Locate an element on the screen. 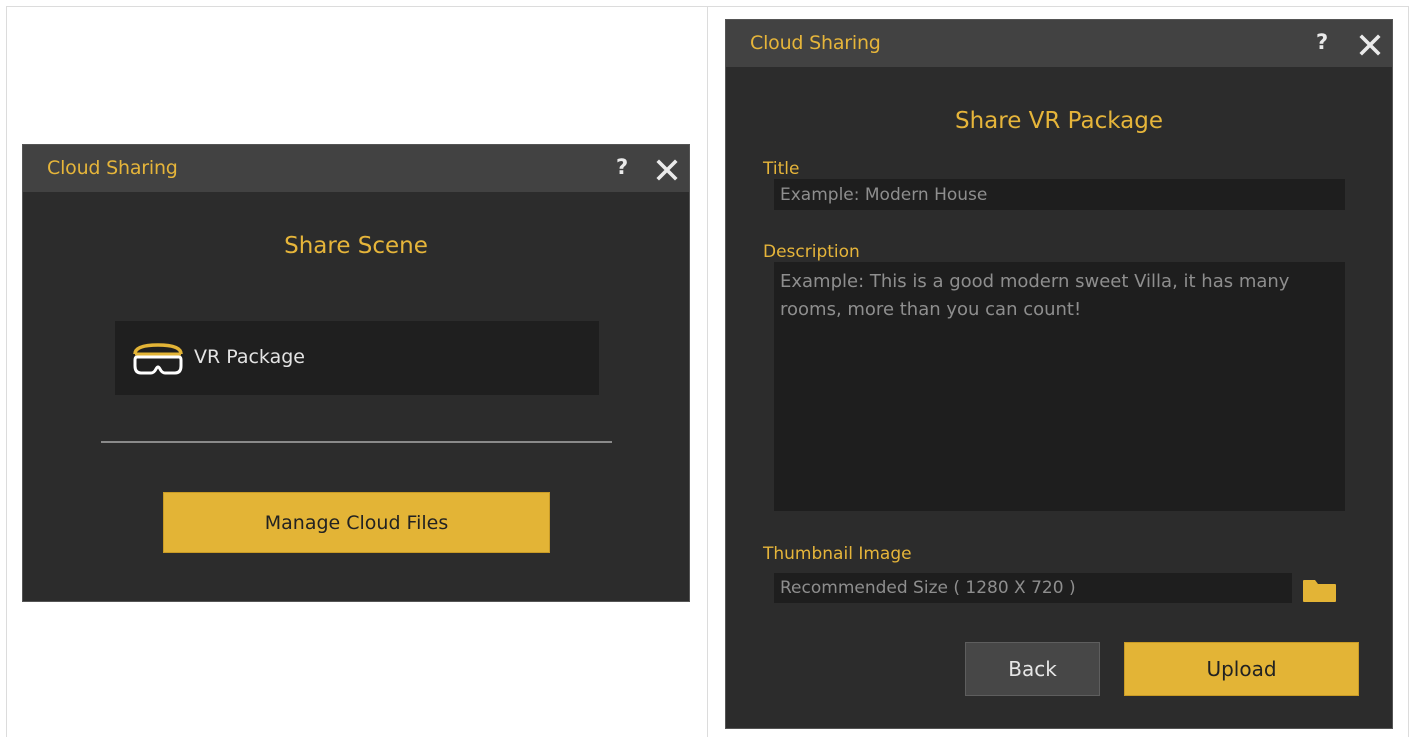 The image size is (1415, 737). folder-icon is located at coordinates (1319, 591).